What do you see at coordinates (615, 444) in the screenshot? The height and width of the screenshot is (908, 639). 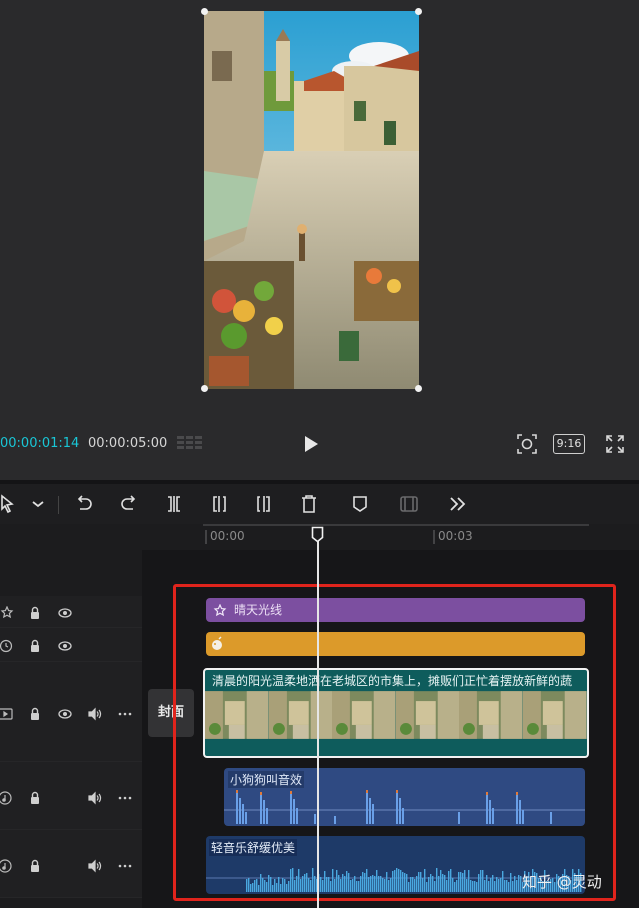 I see `fullscreen-icon` at bounding box center [615, 444].